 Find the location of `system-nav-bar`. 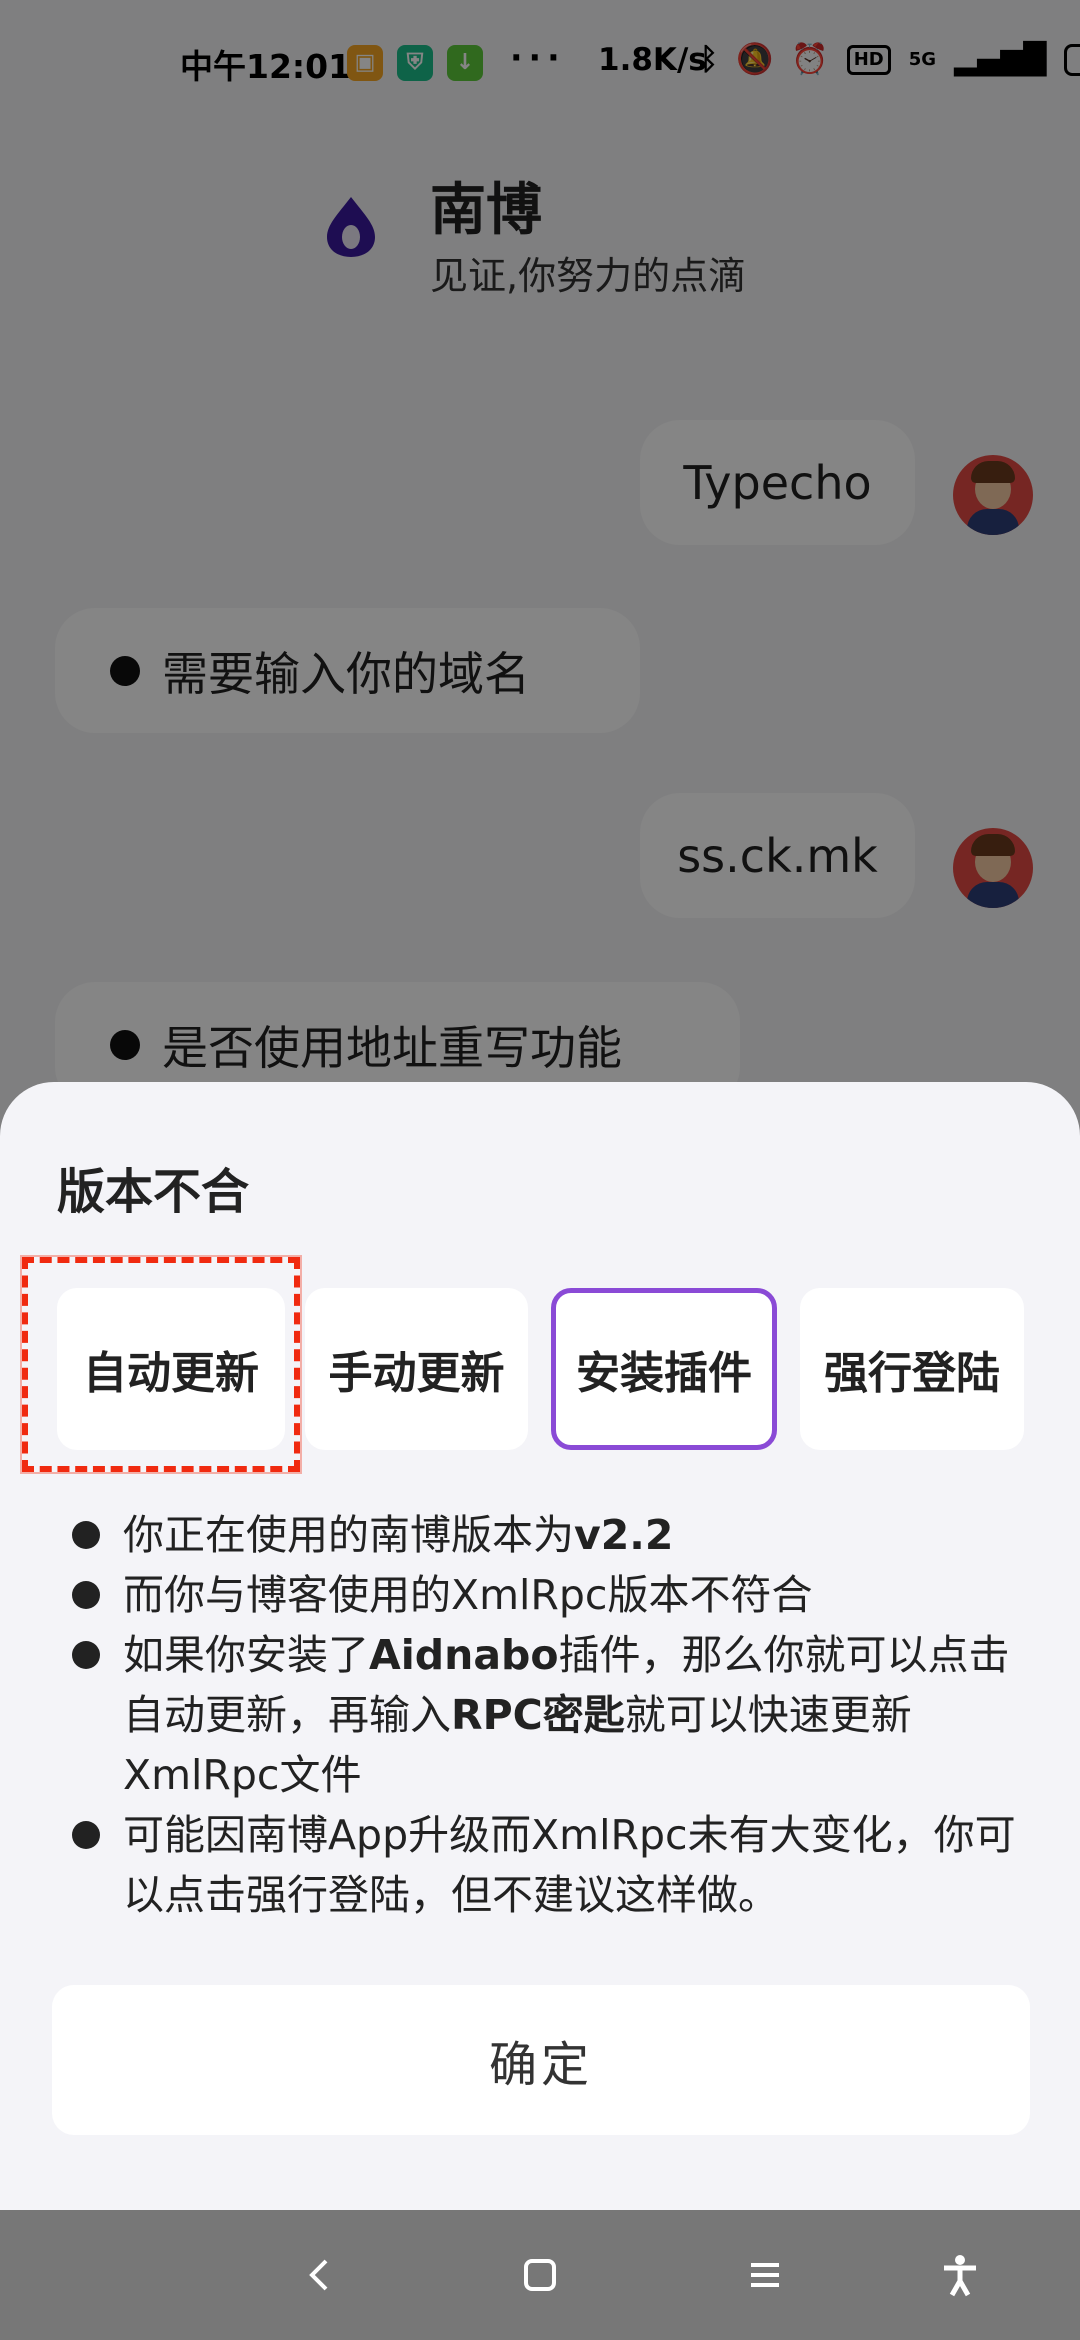

system-nav-bar is located at coordinates (540, 2275).